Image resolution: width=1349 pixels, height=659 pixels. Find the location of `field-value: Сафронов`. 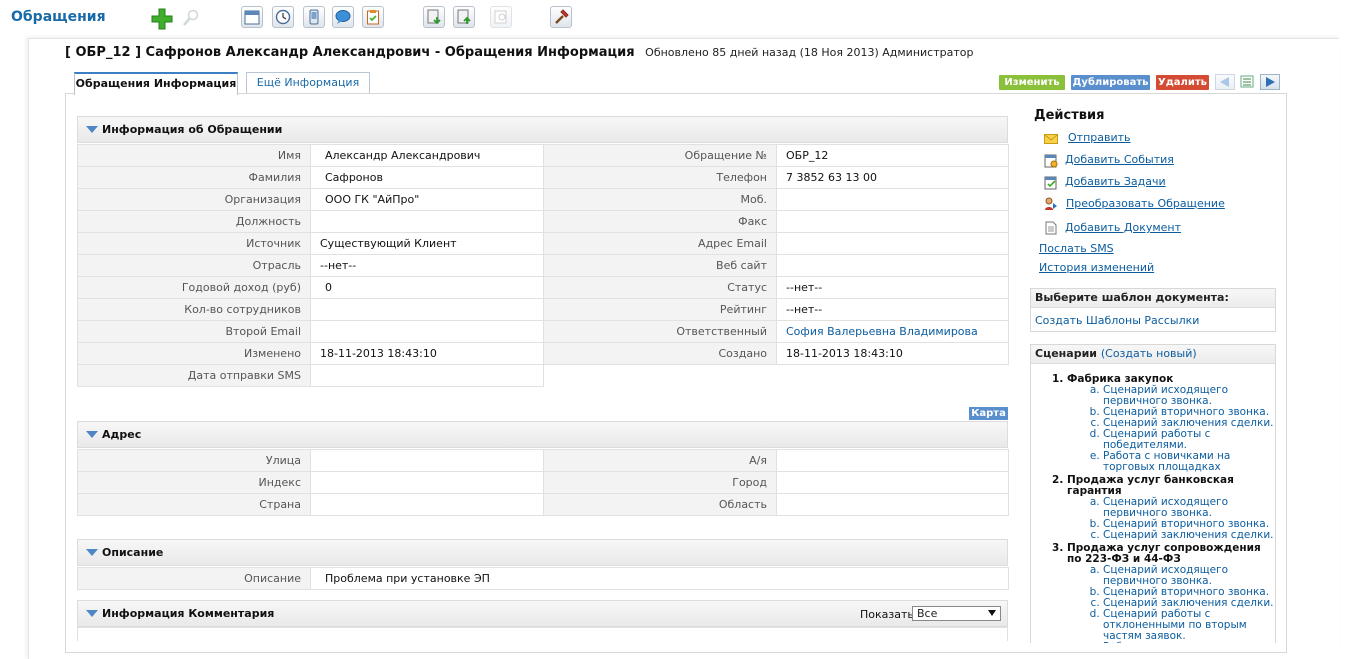

field-value: Сафронов is located at coordinates (427, 177).